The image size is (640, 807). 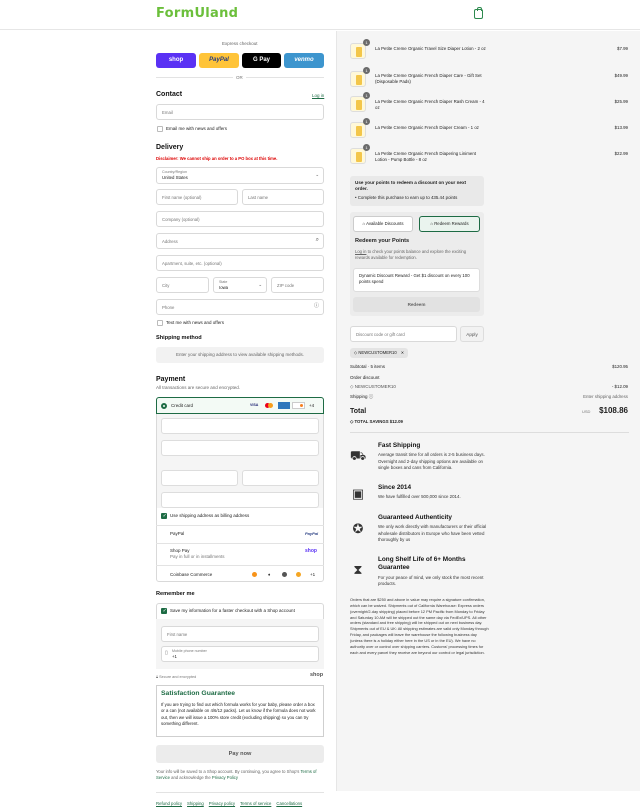 What do you see at coordinates (240, 654) in the screenshot?
I see `mobile-phone-field: ▯ Mobile phone number +1` at bounding box center [240, 654].